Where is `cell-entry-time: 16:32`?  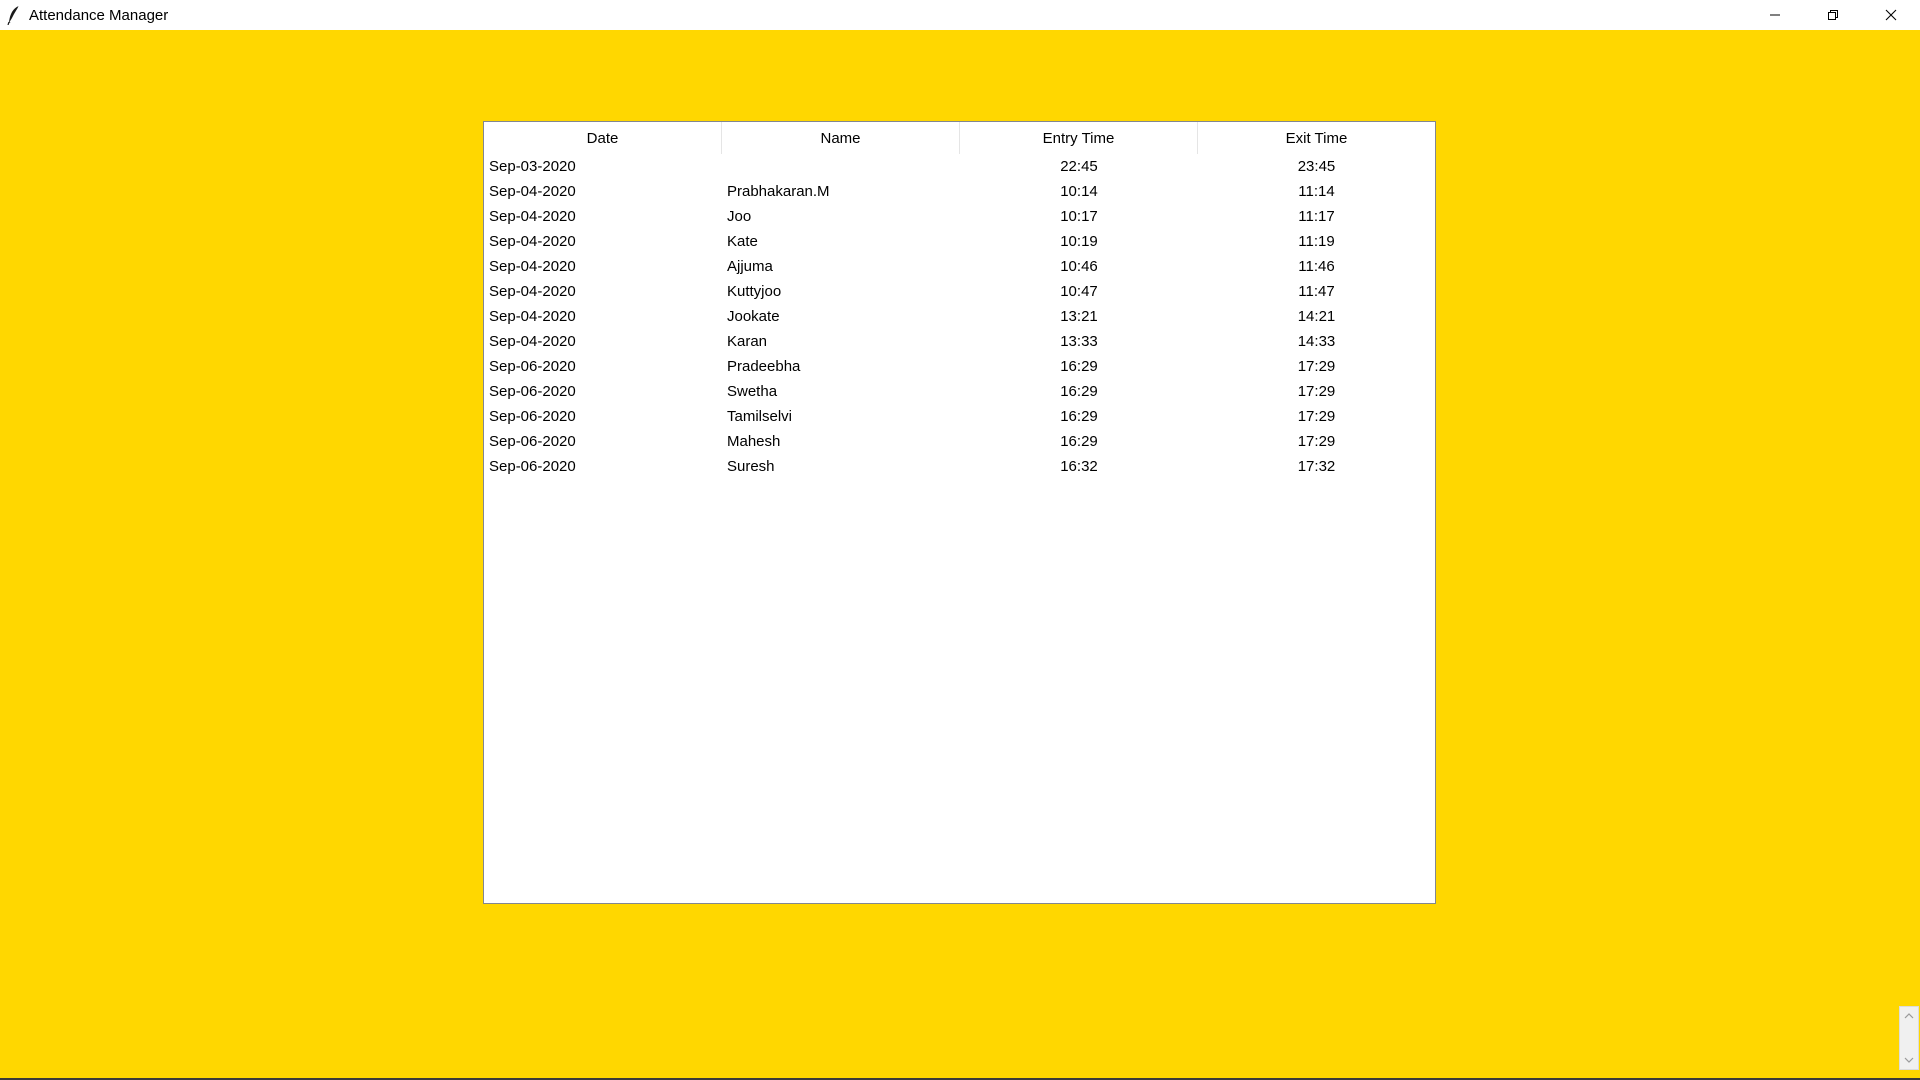 cell-entry-time: 16:32 is located at coordinates (1079, 466).